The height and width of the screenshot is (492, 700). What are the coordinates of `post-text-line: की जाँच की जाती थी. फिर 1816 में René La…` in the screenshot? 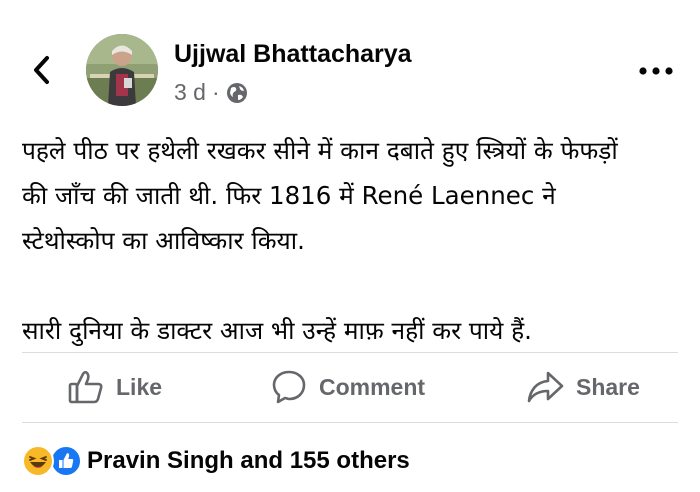 It's located at (289, 195).